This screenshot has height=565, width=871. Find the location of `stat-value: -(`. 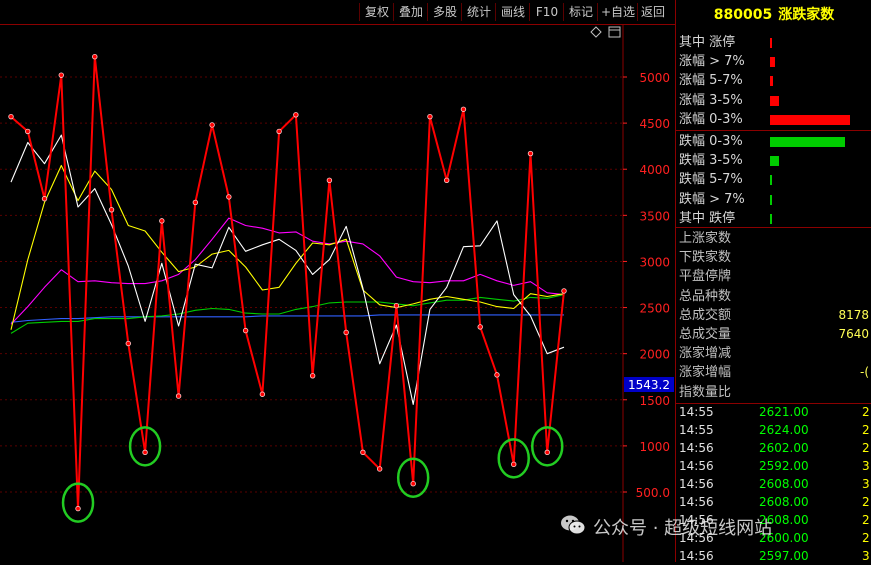

stat-value: -( is located at coordinates (864, 372).